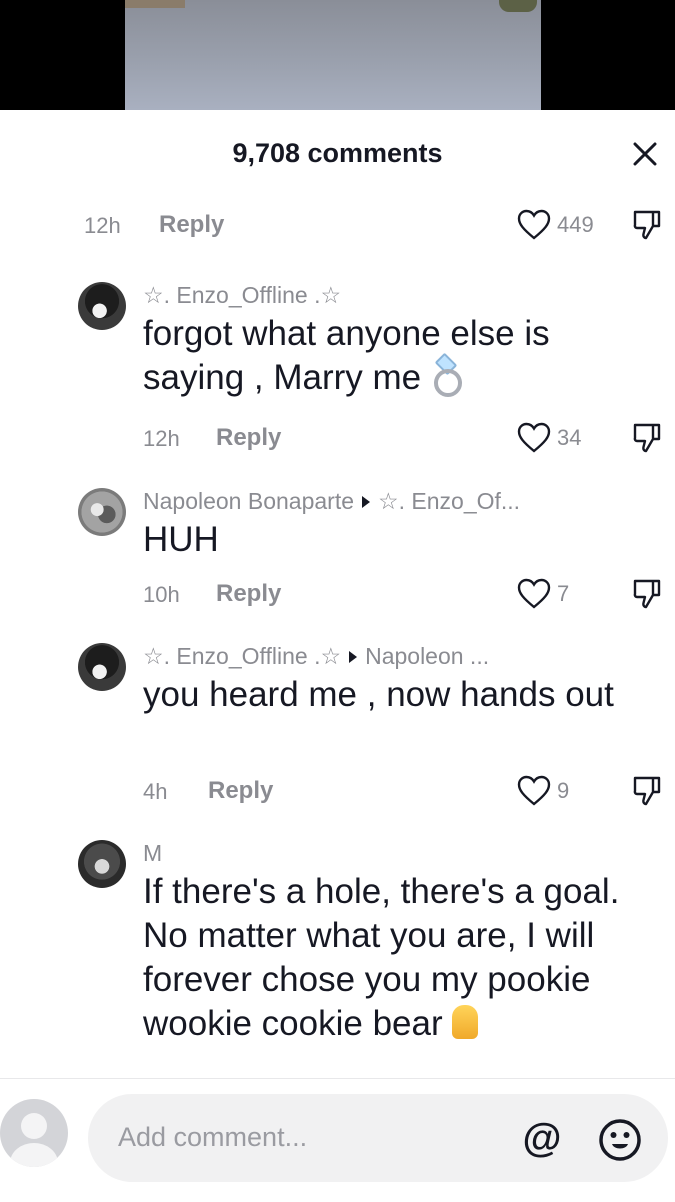 This screenshot has height=1202, width=675. Describe the element at coordinates (337, 594) in the screenshot. I see `comment-meta-row: 10h Reply 7` at that location.